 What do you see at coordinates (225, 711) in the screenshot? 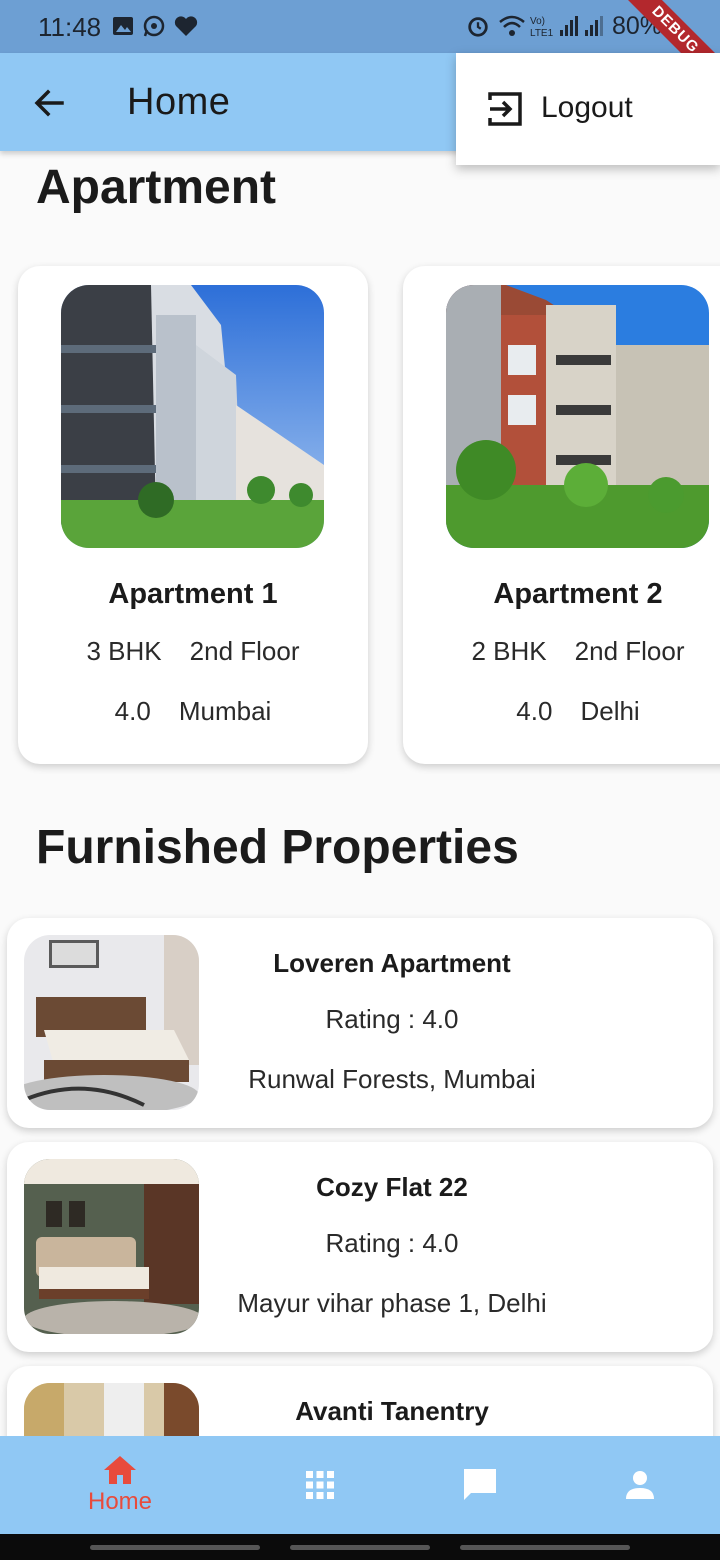
I see `apartment-city: Mumbai` at bounding box center [225, 711].